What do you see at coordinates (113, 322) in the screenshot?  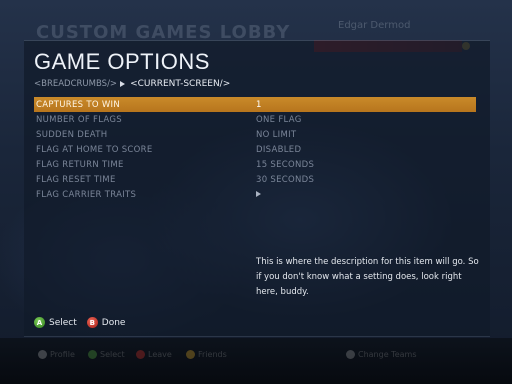 I see `done-hint-label: Done` at bounding box center [113, 322].